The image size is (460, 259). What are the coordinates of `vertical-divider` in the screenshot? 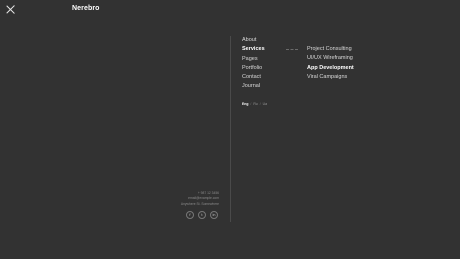 It's located at (230, 129).